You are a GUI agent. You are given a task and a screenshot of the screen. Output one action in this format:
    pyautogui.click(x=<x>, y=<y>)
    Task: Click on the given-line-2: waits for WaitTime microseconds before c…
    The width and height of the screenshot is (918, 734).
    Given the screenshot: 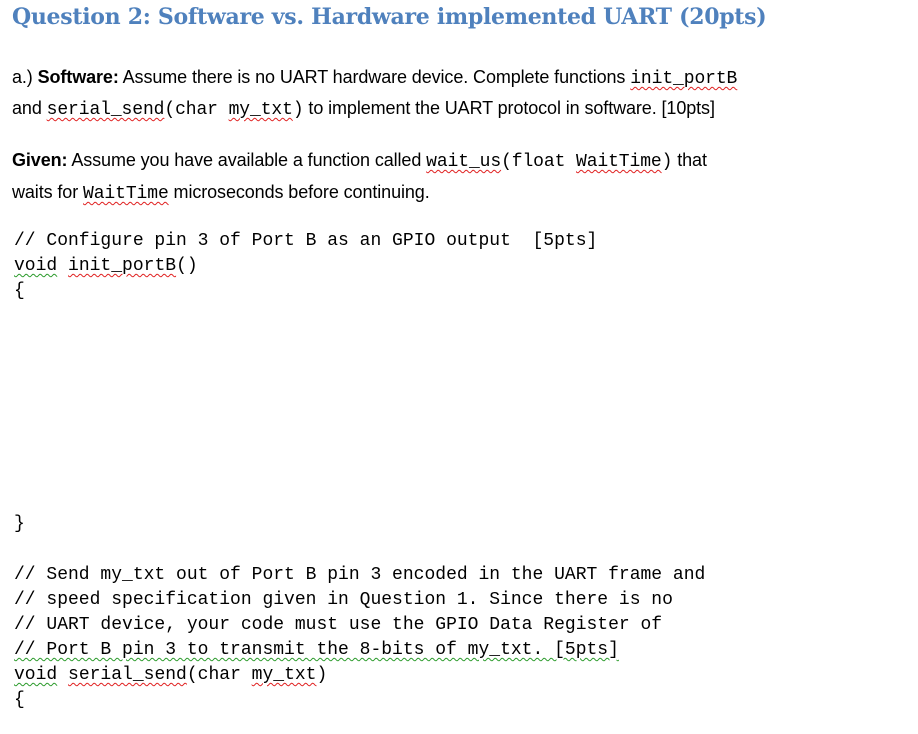 What is the action you would take?
    pyautogui.click(x=221, y=193)
    